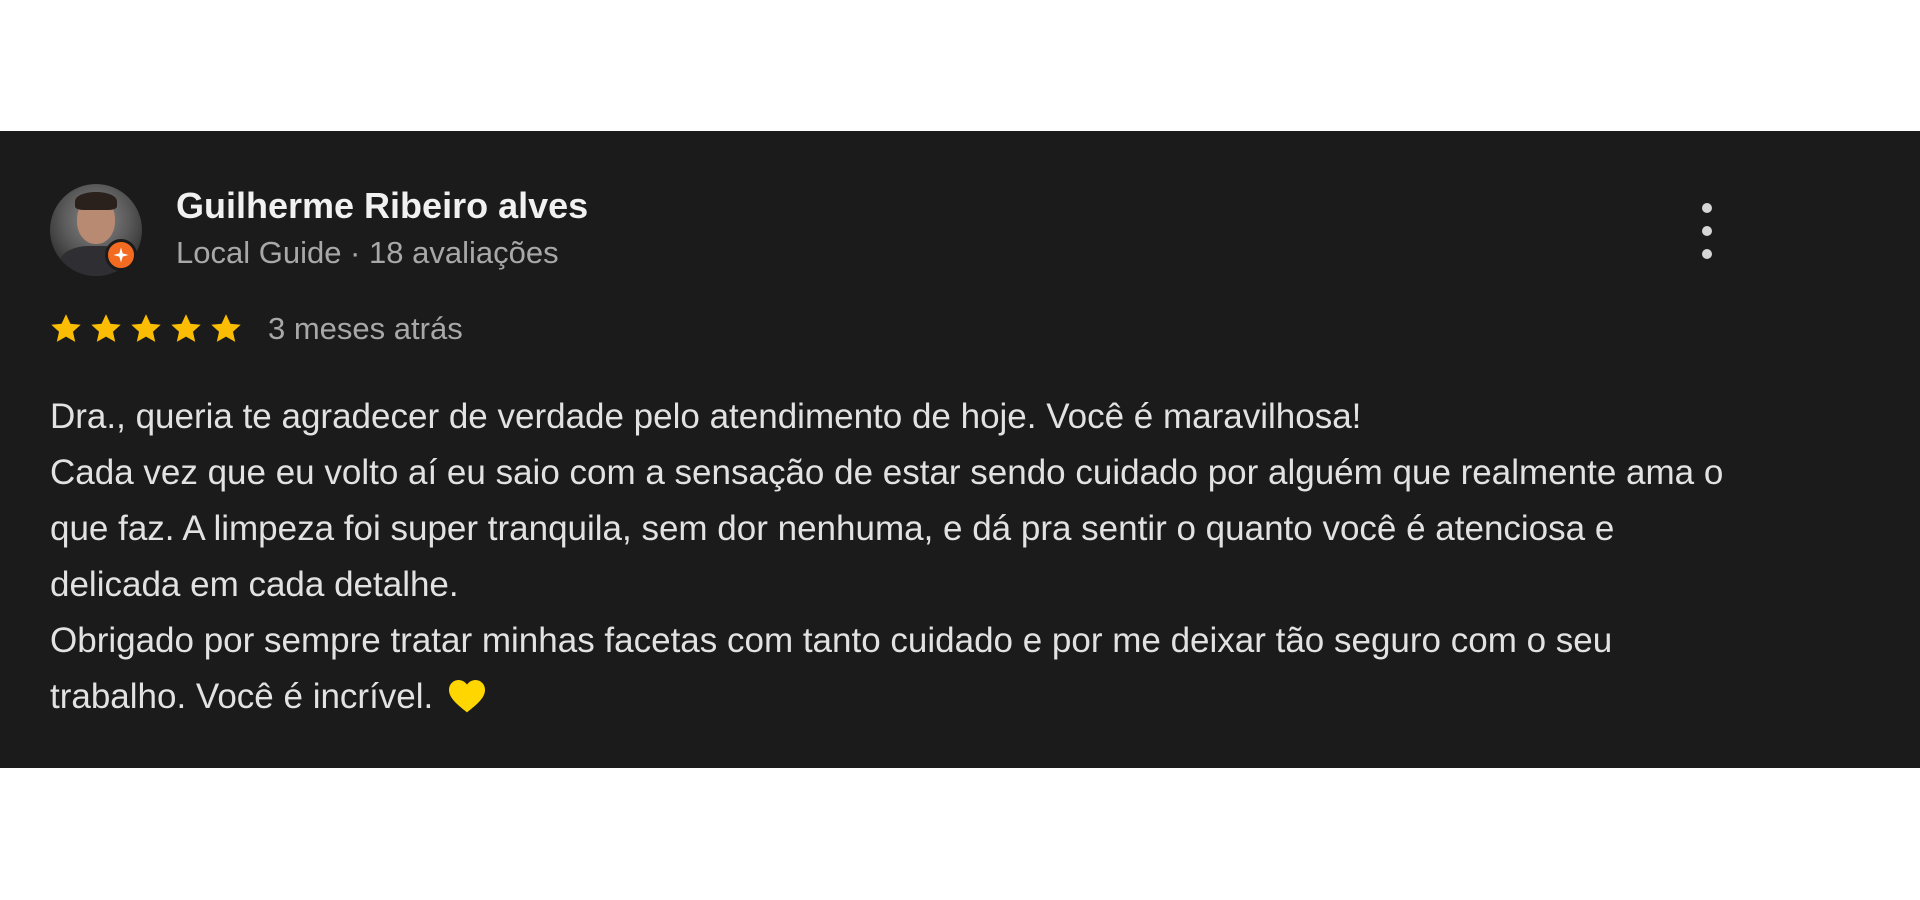  Describe the element at coordinates (365, 328) in the screenshot. I see `review-time: 3 meses atrás` at that location.